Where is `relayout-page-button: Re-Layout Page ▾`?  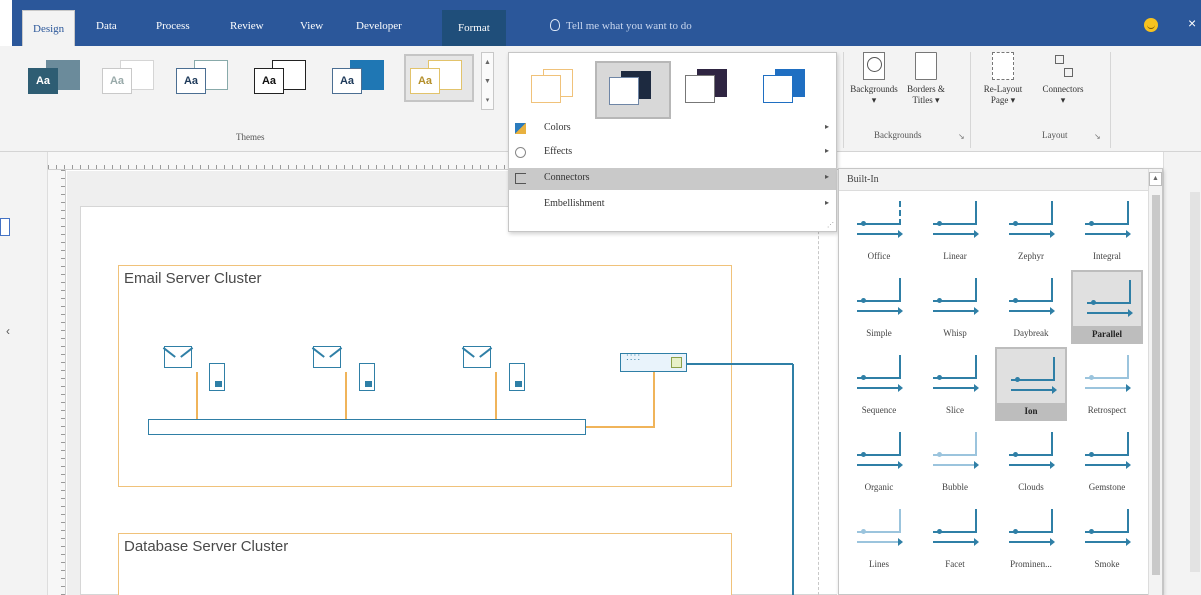
relayout-page-button: Re-Layout Page ▾ is located at coordinates (1003, 79).